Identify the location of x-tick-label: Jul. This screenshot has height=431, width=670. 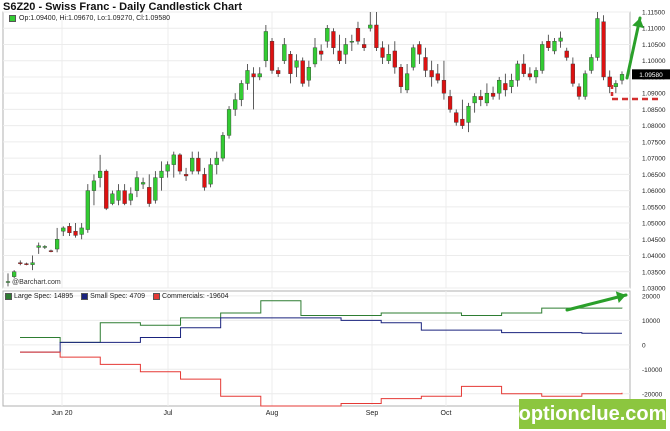
(168, 413).